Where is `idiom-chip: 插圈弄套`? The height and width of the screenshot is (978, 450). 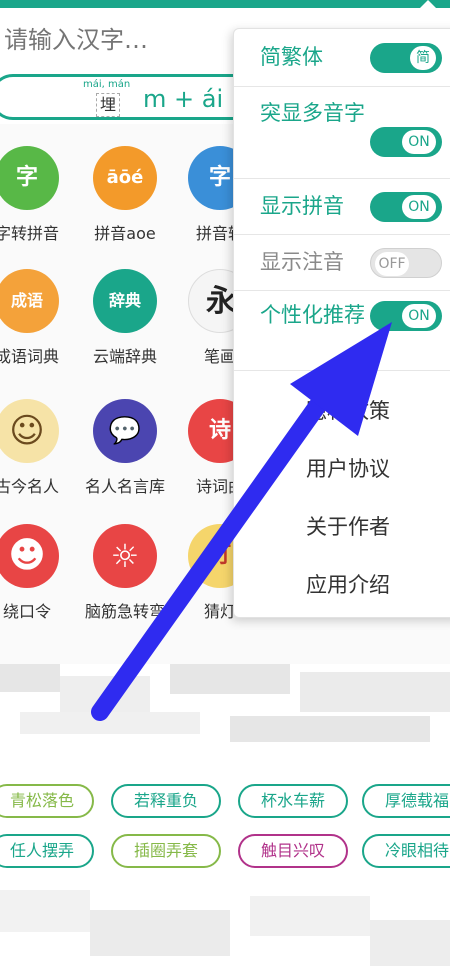
idiom-chip: 插圈弄套 is located at coordinates (166, 851).